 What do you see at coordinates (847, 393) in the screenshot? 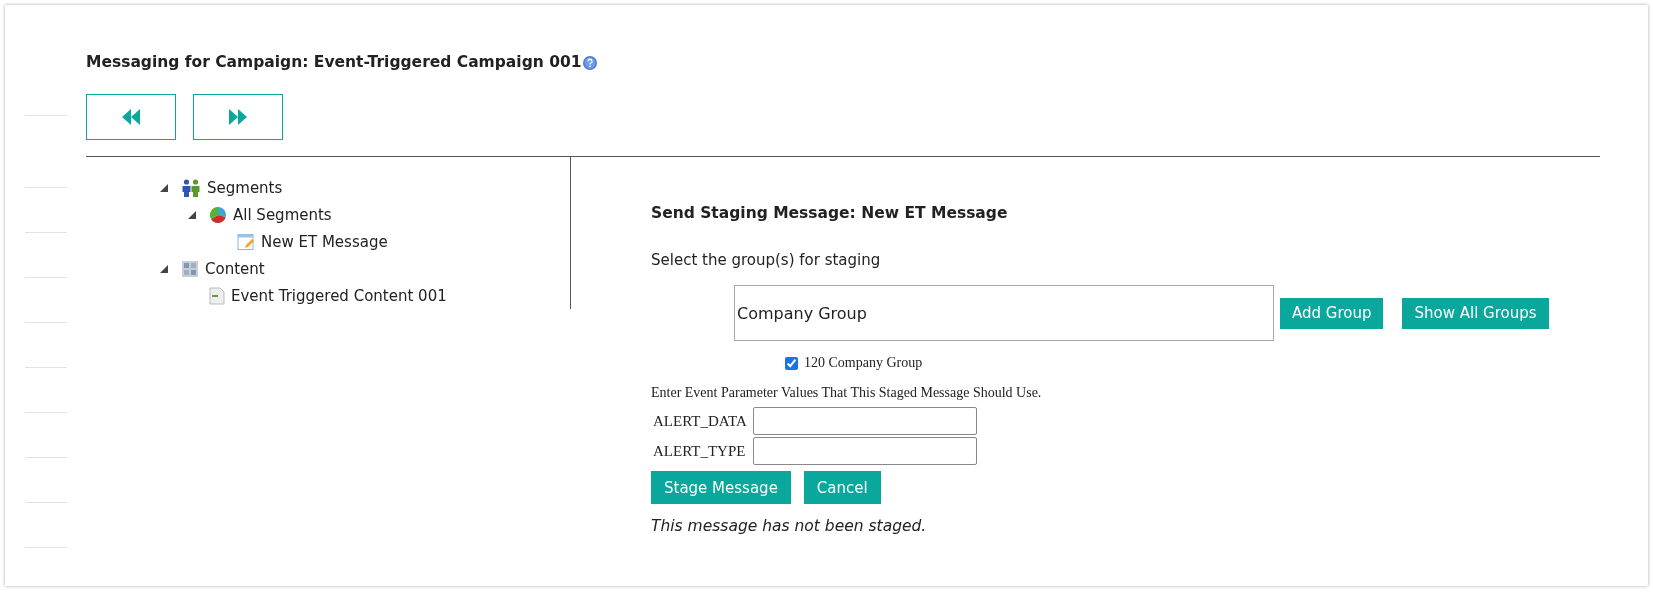
I see `parameter-prompt: Enter Event Parameter Values That This Staged Message Should Use.` at bounding box center [847, 393].